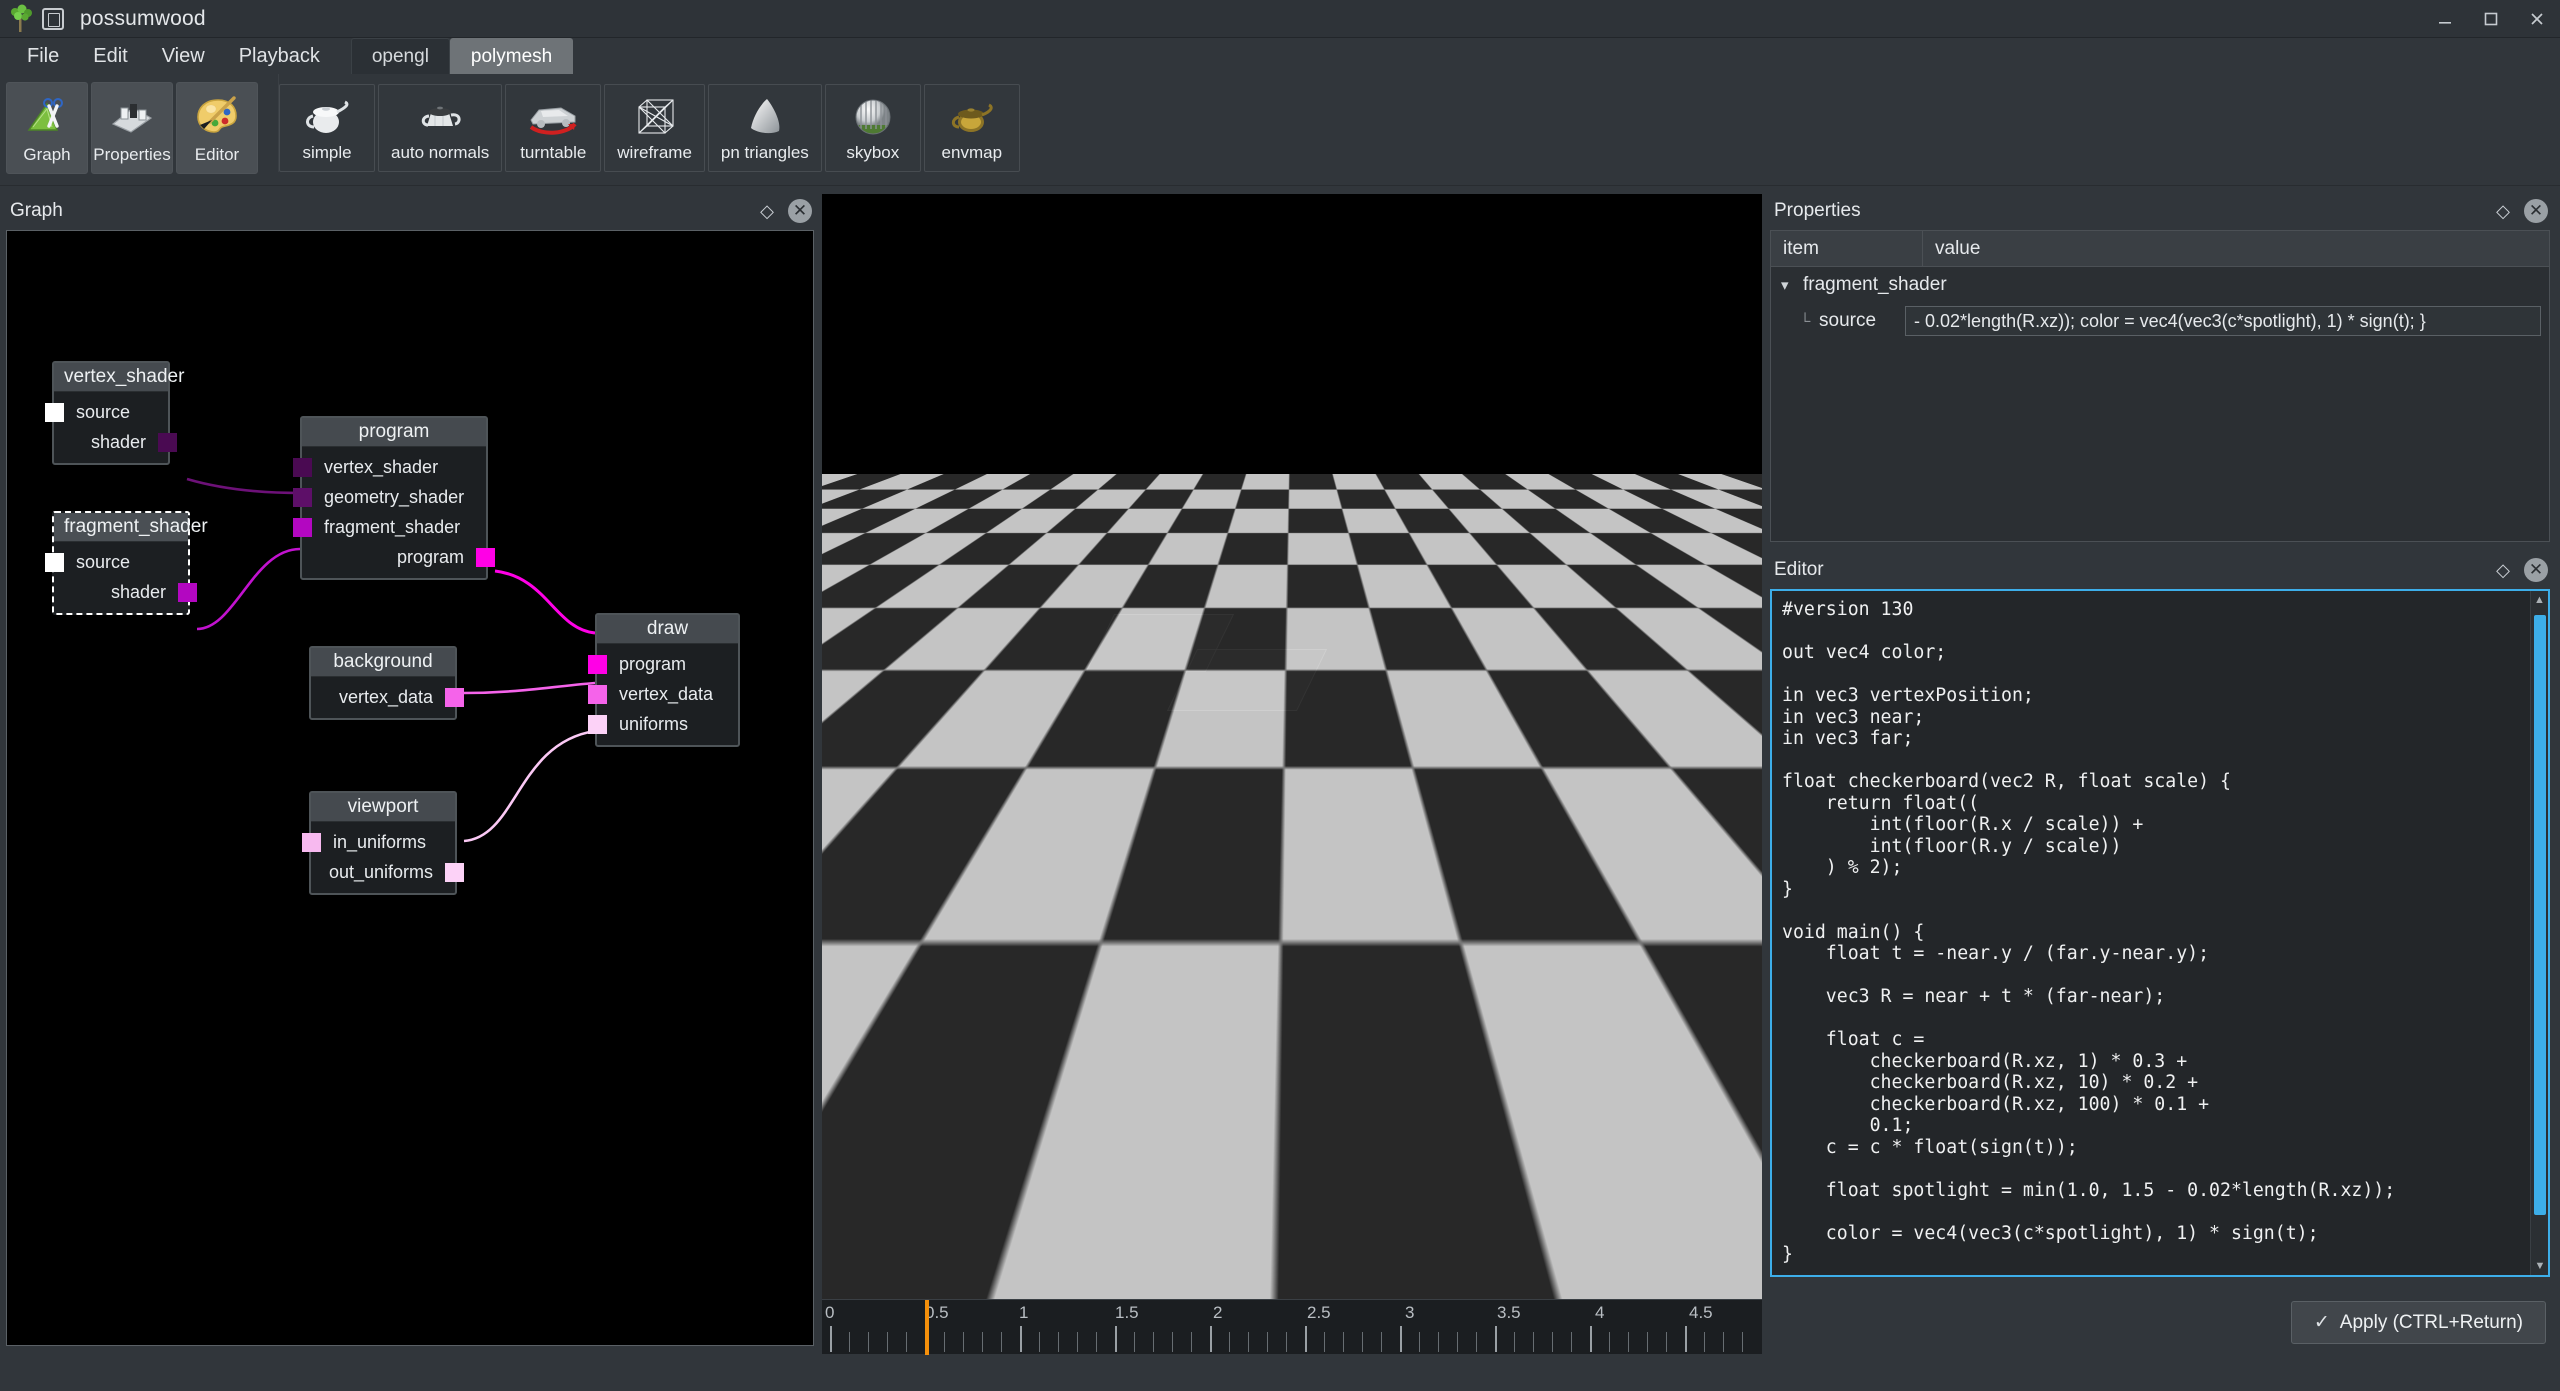 The height and width of the screenshot is (1391, 2560). I want to click on table-row: ▾ fragment_shader, so click(2160, 285).